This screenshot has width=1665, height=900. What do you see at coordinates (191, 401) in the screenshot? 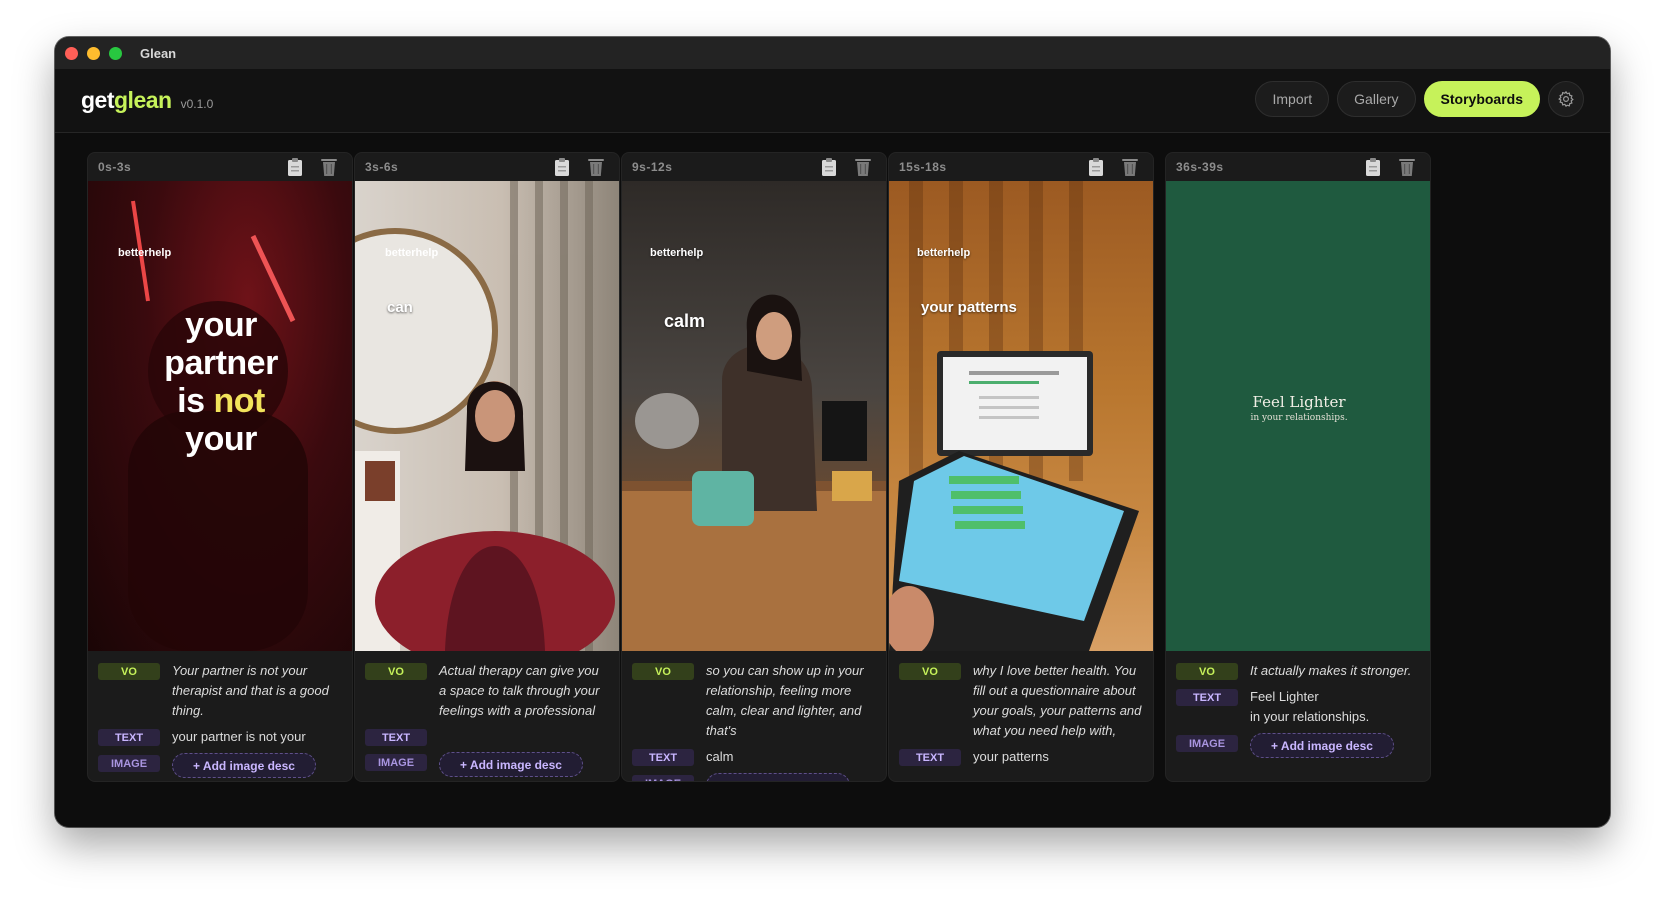
I see `overlay-line: is` at bounding box center [191, 401].